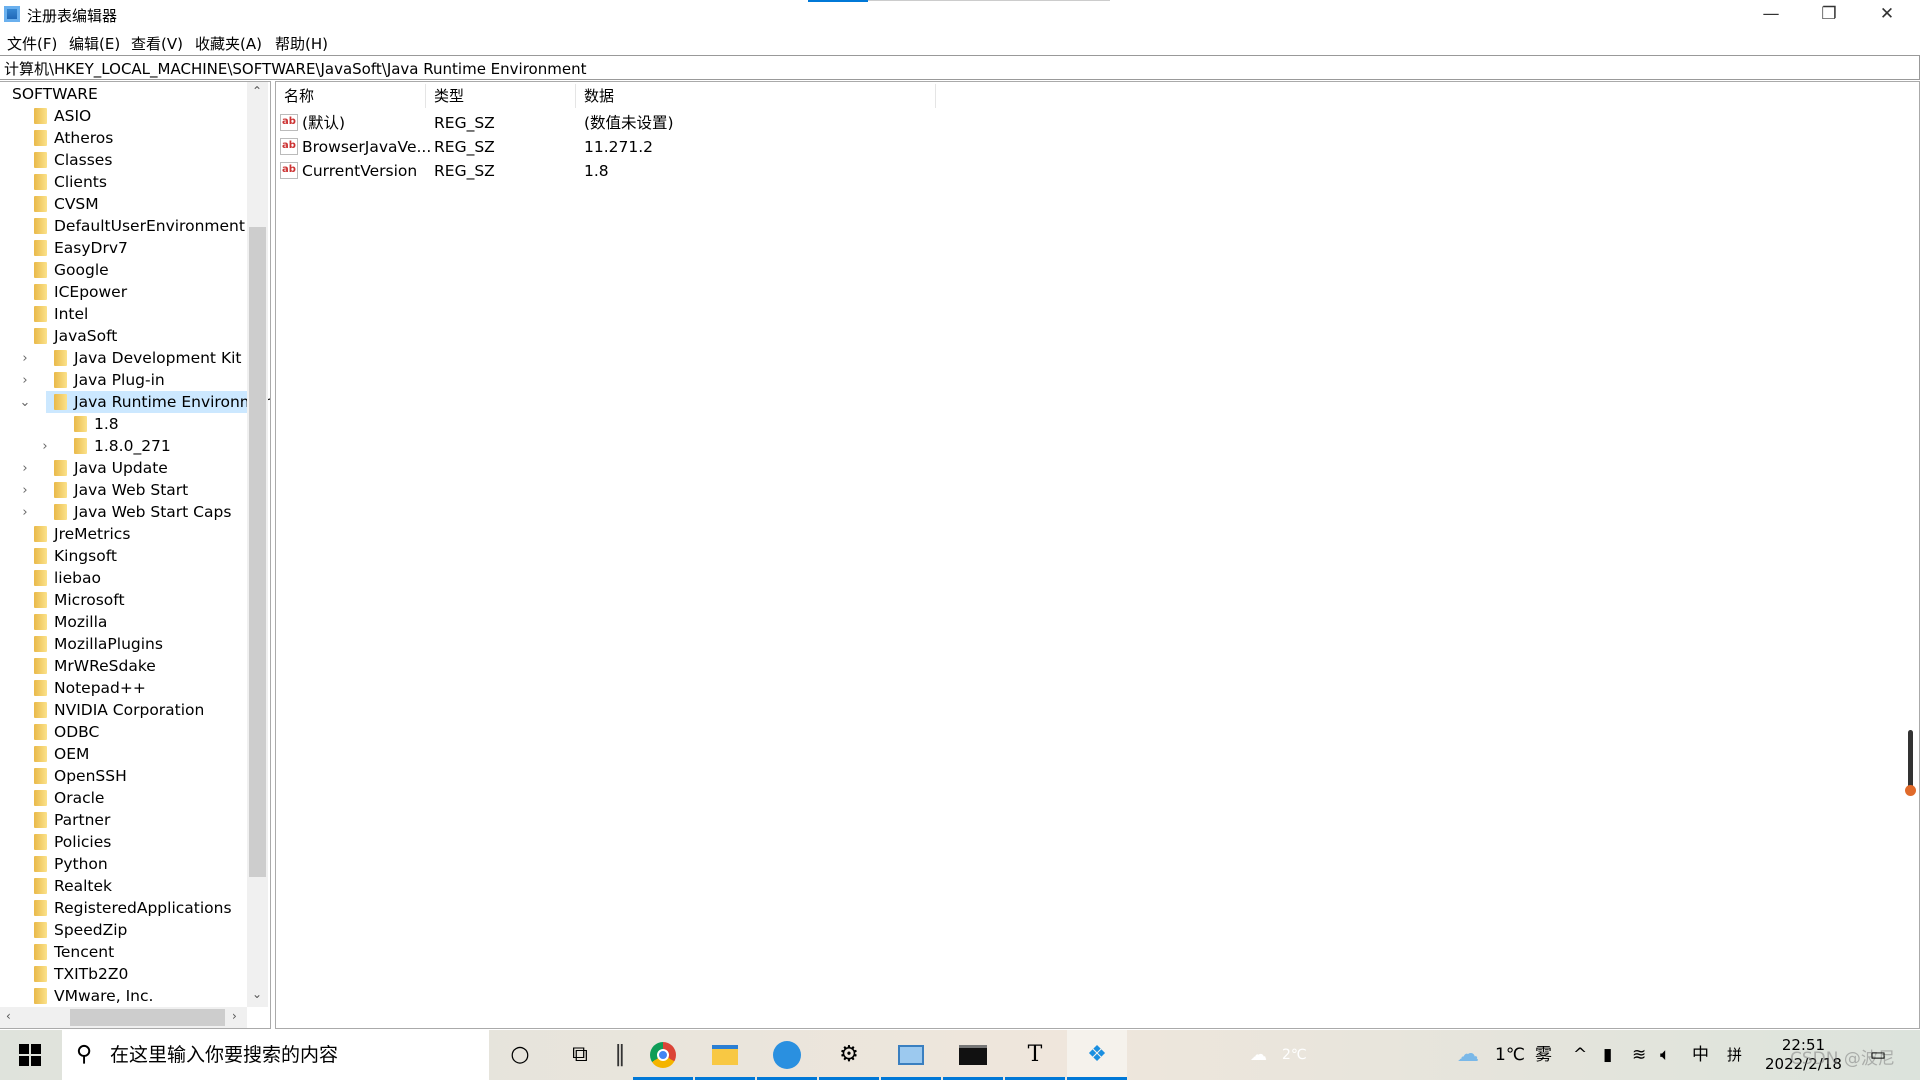 Image resolution: width=1920 pixels, height=1085 pixels. What do you see at coordinates (1700, 1055) in the screenshot?
I see `ime-language: 中` at bounding box center [1700, 1055].